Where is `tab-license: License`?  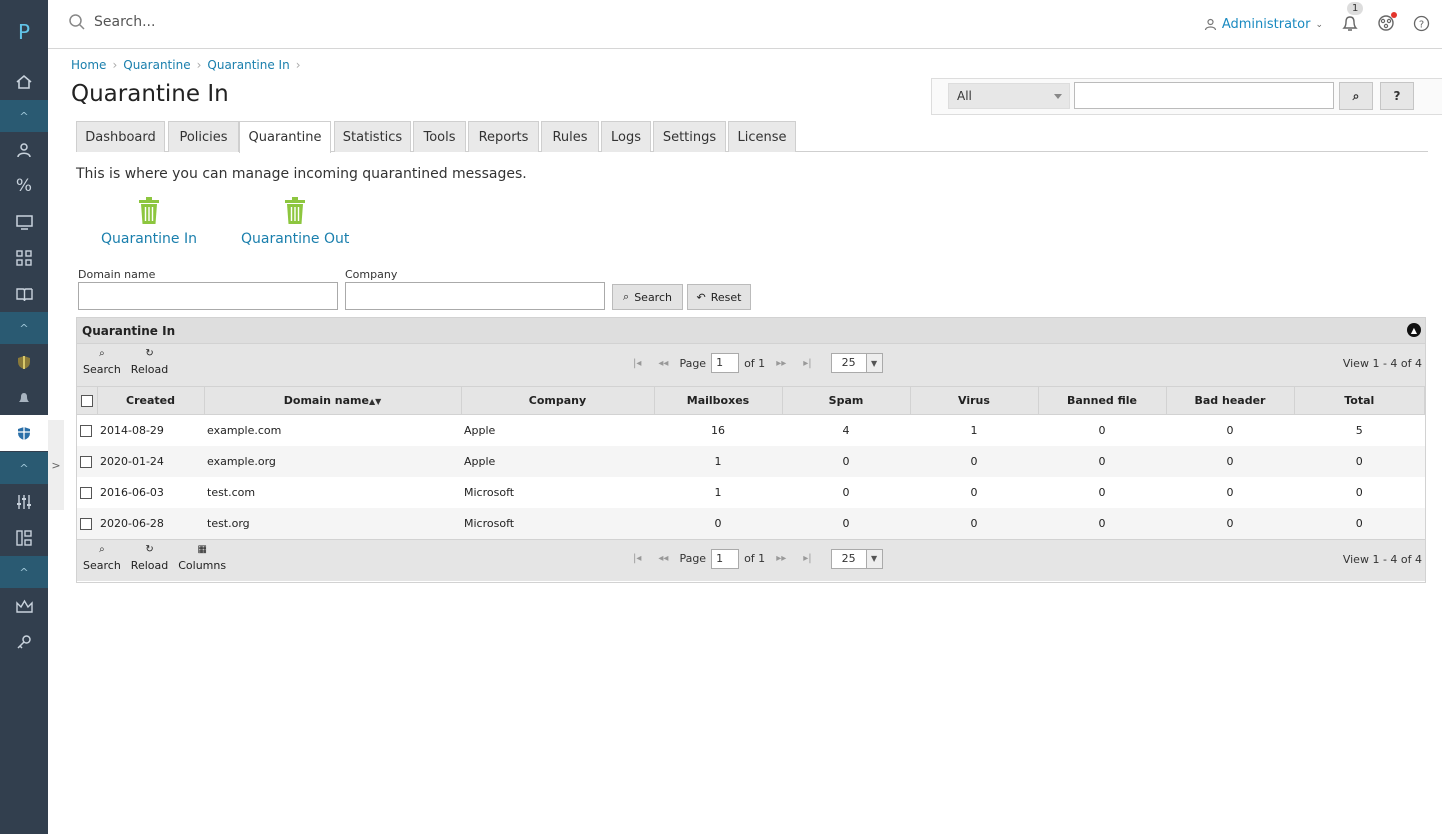 tab-license: License is located at coordinates (762, 136).